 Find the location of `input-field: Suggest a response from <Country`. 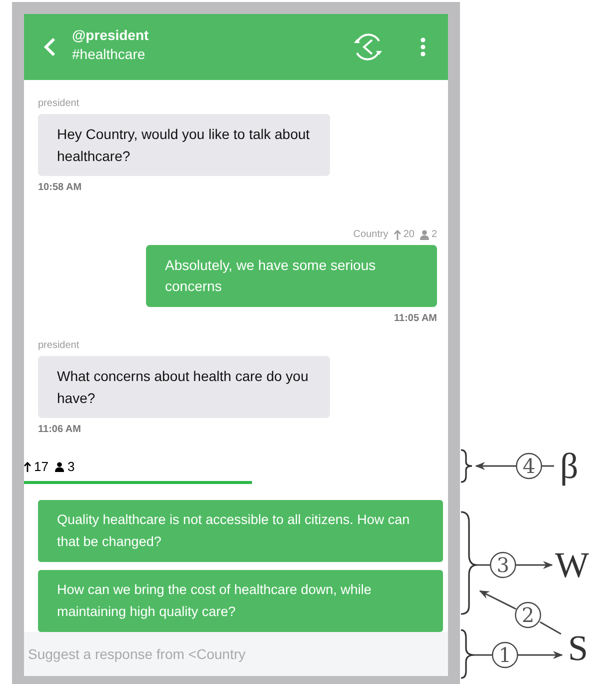

input-field: Suggest a response from <Country is located at coordinates (236, 654).